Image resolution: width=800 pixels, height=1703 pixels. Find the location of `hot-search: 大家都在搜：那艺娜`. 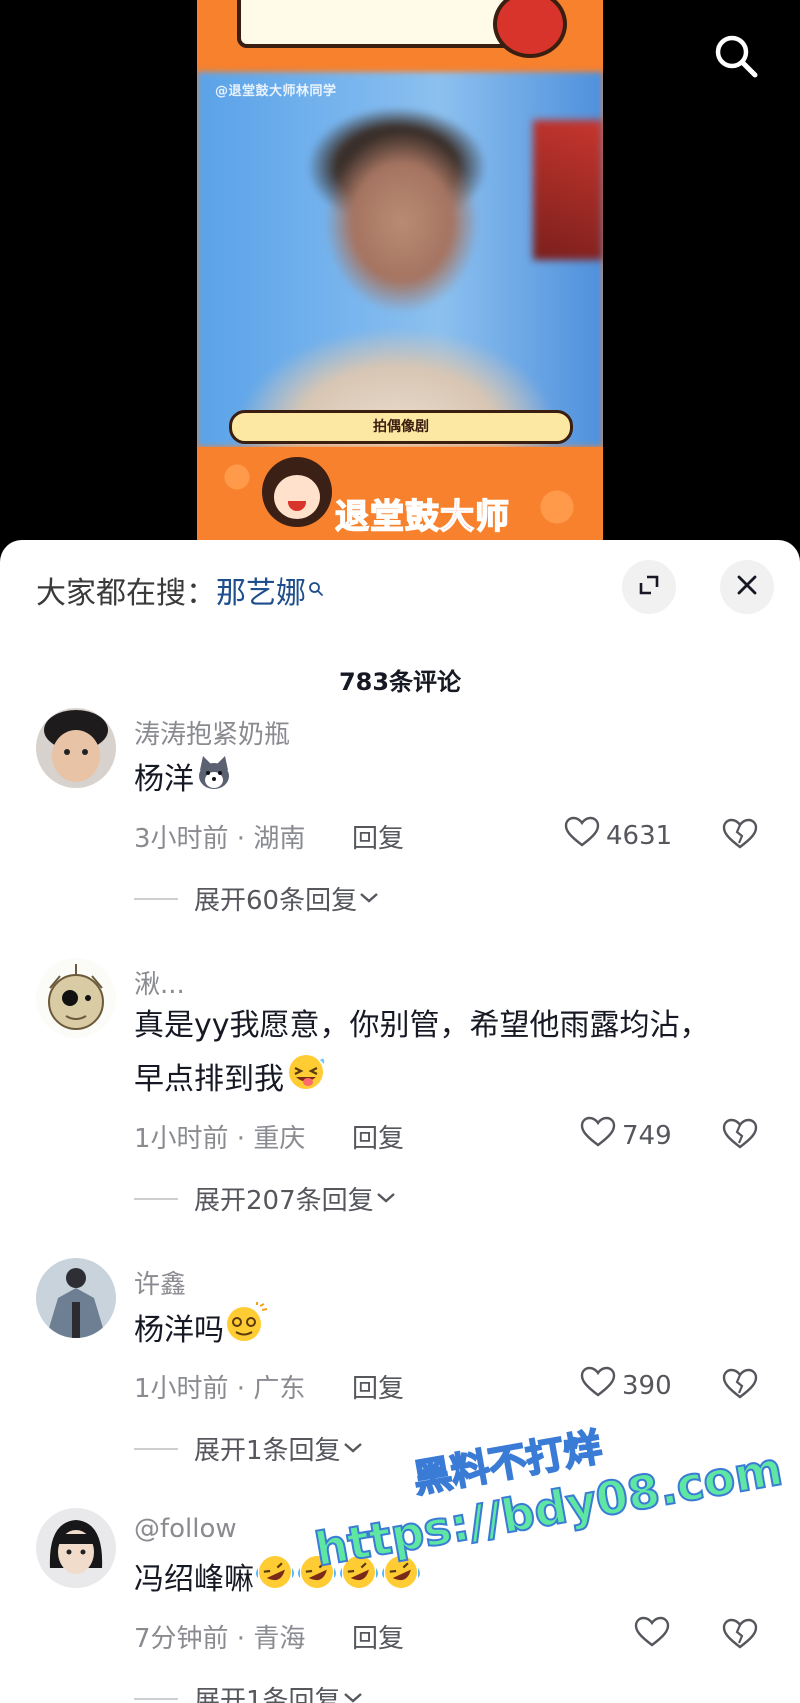

hot-search: 大家都在搜：那艺娜 is located at coordinates (180, 590).